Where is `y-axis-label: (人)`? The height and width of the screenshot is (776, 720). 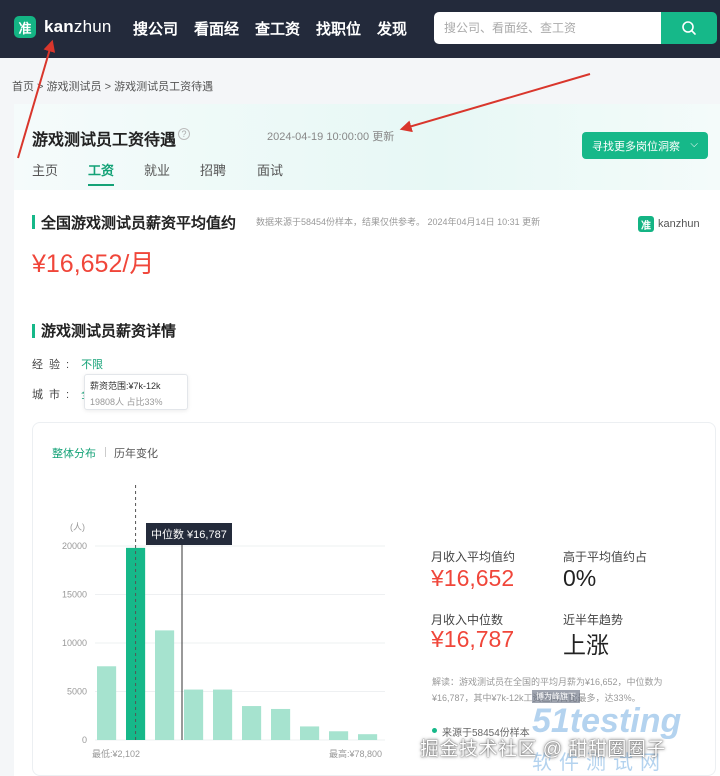 y-axis-label: (人) is located at coordinates (77, 527).